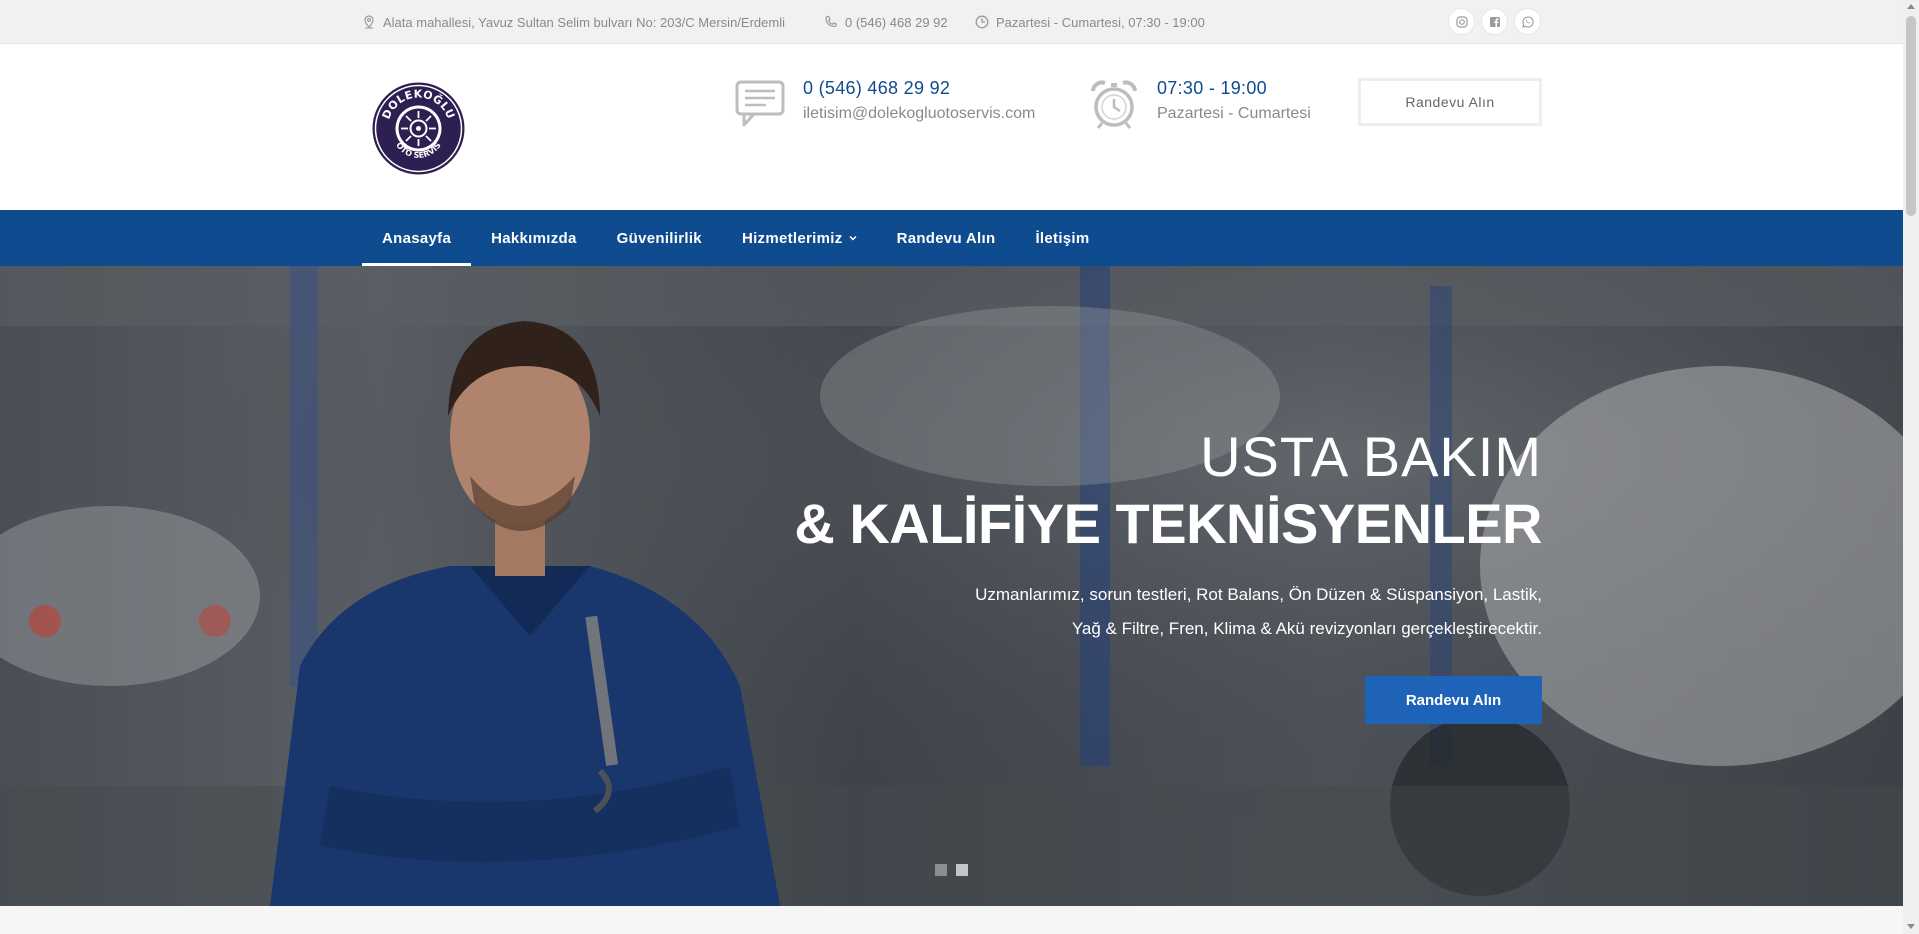  I want to click on nav-item-hakkimizda: Hakkımızda, so click(534, 238).